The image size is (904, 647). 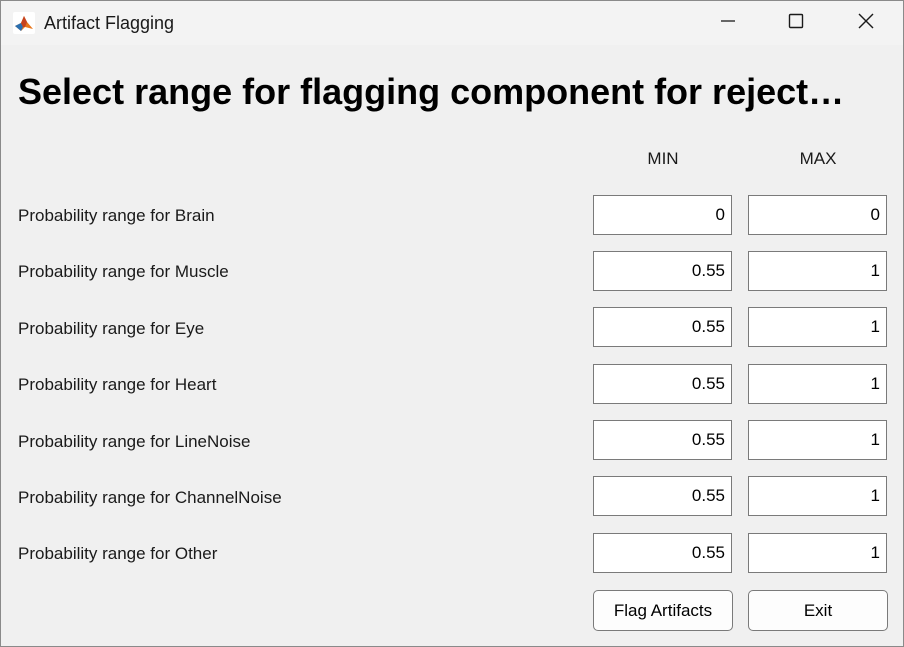 What do you see at coordinates (117, 384) in the screenshot?
I see `label-heart: Probability range for Heart` at bounding box center [117, 384].